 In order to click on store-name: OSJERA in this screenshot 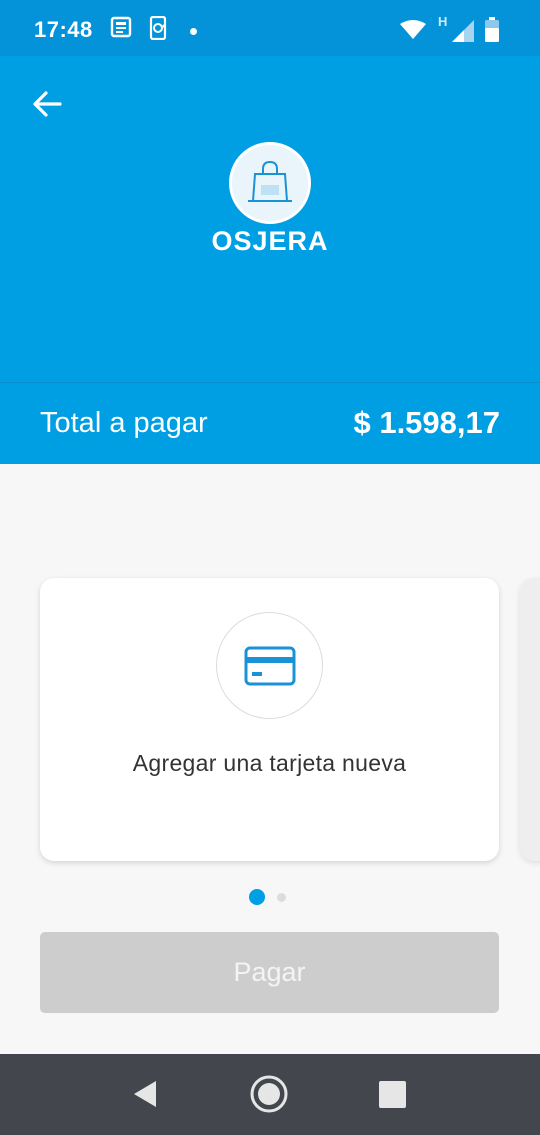, I will do `click(270, 241)`.